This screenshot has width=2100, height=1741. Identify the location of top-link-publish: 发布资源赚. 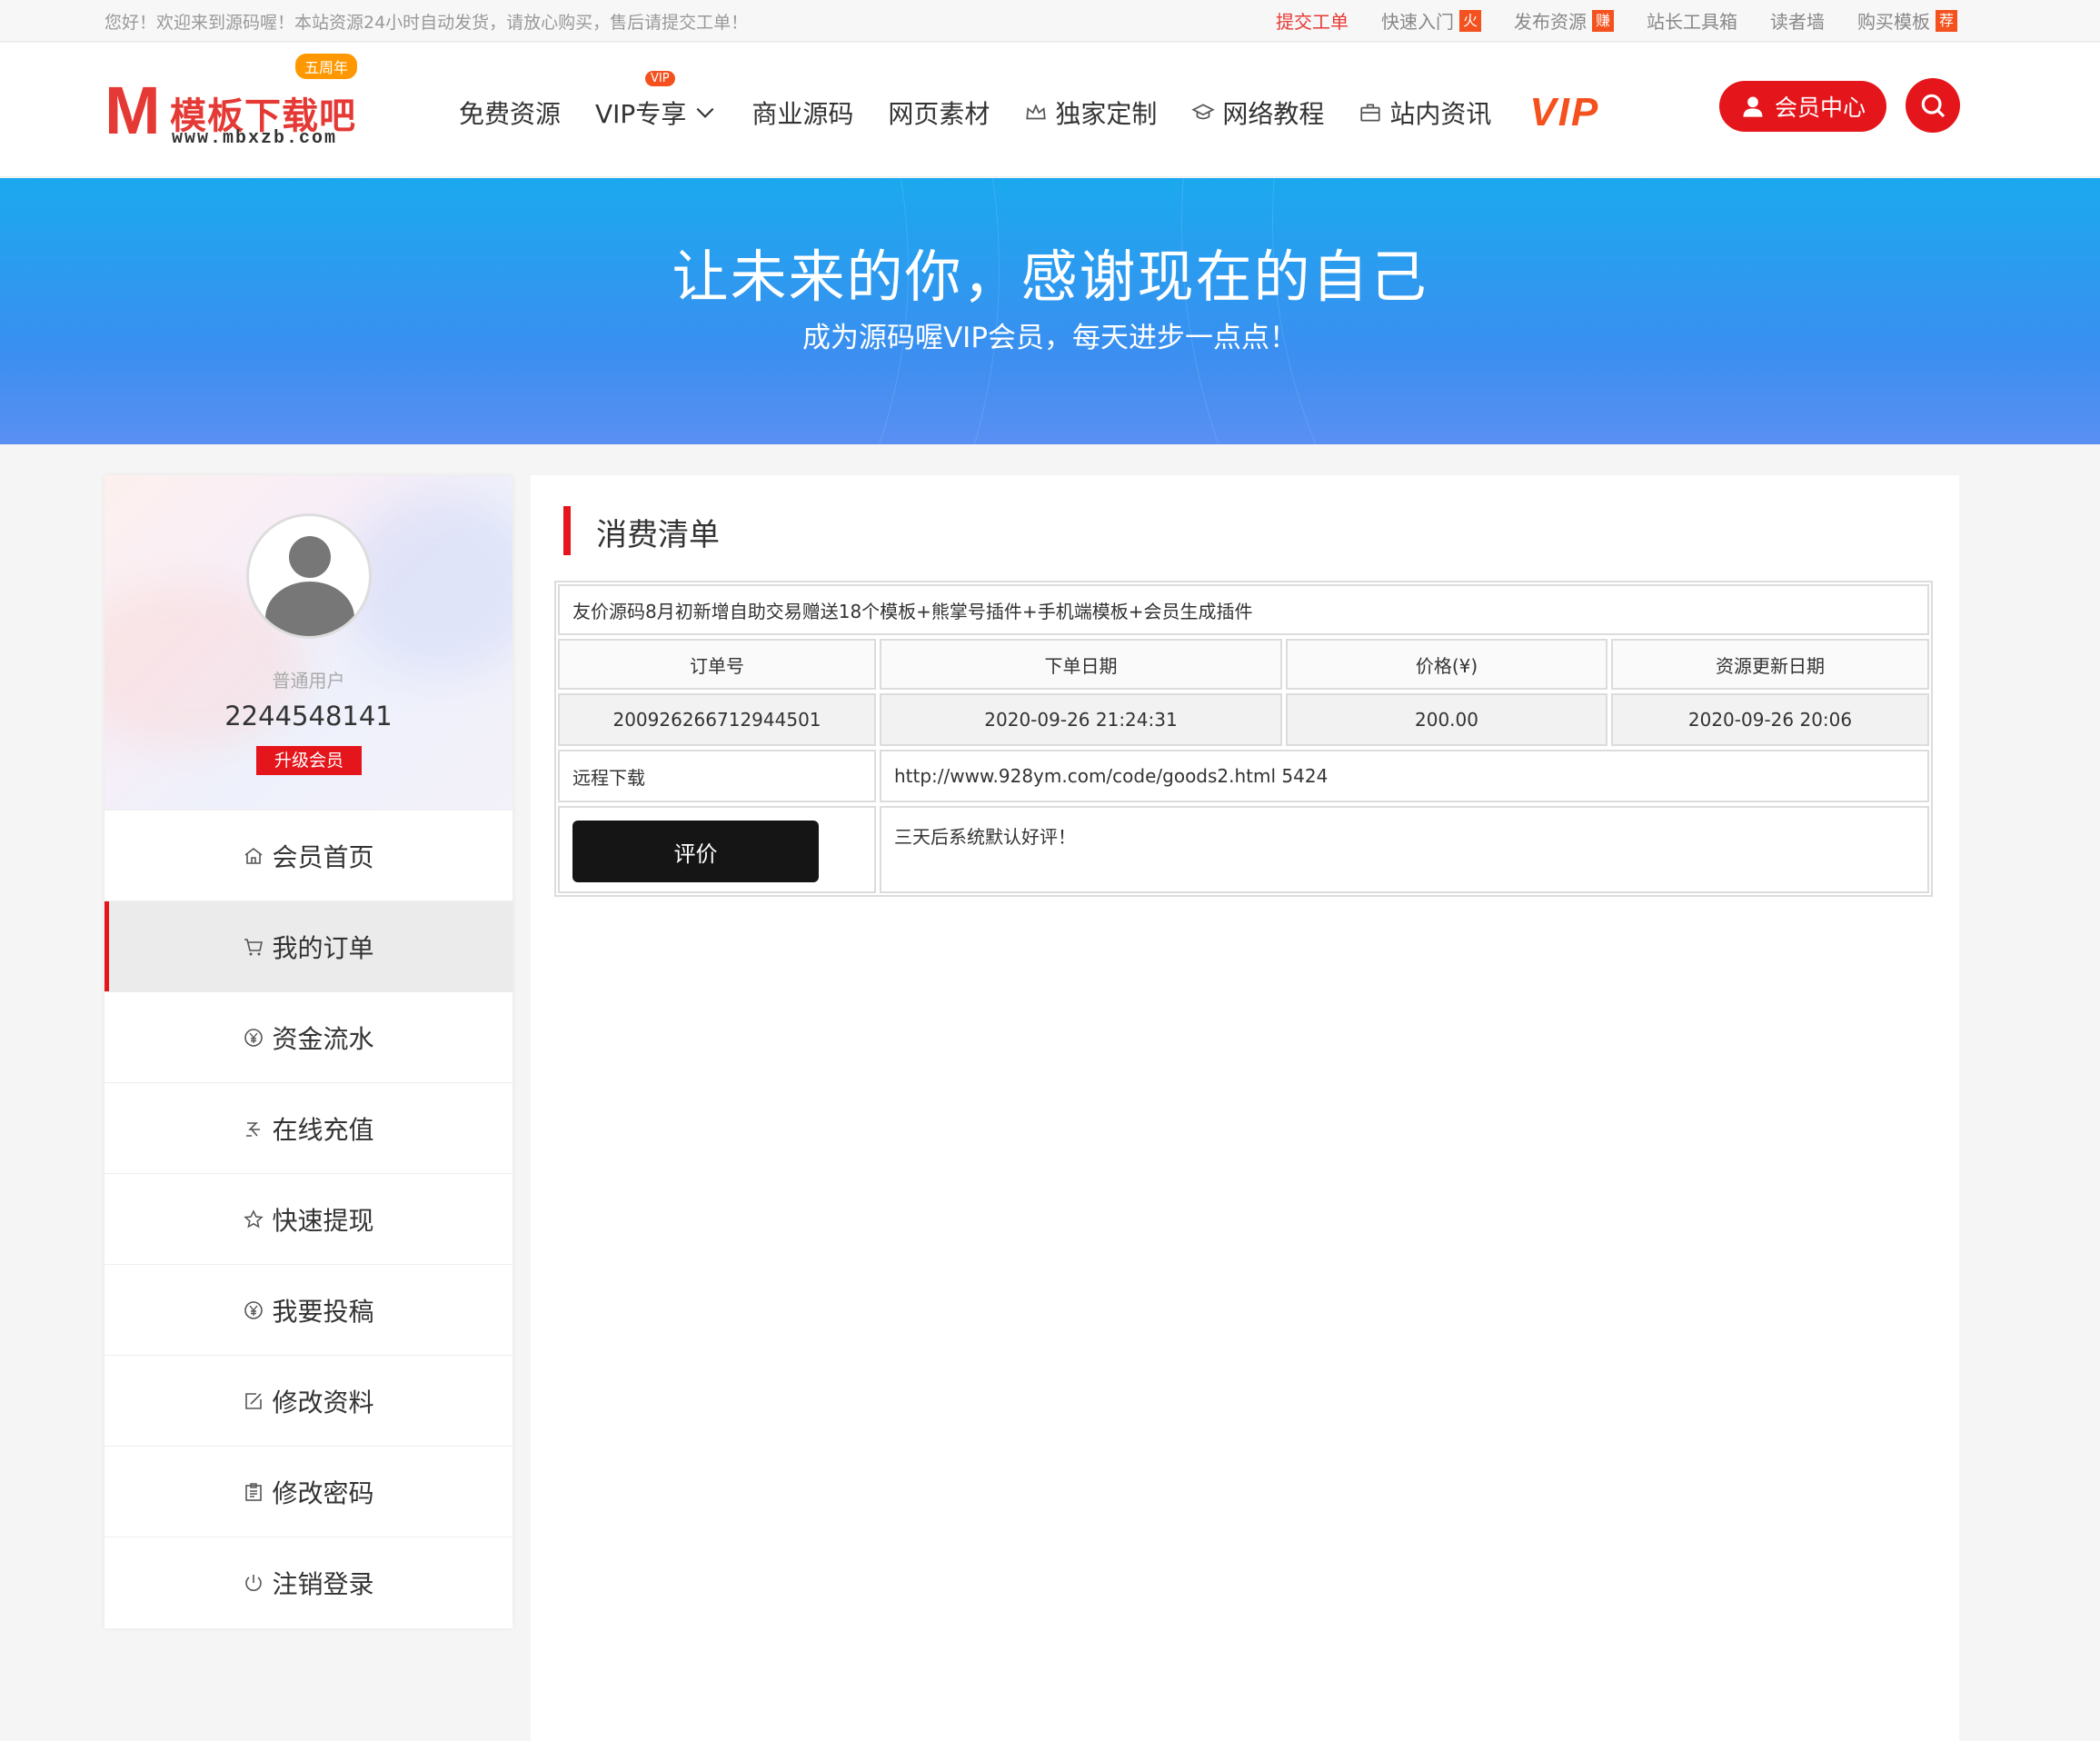
(1564, 20).